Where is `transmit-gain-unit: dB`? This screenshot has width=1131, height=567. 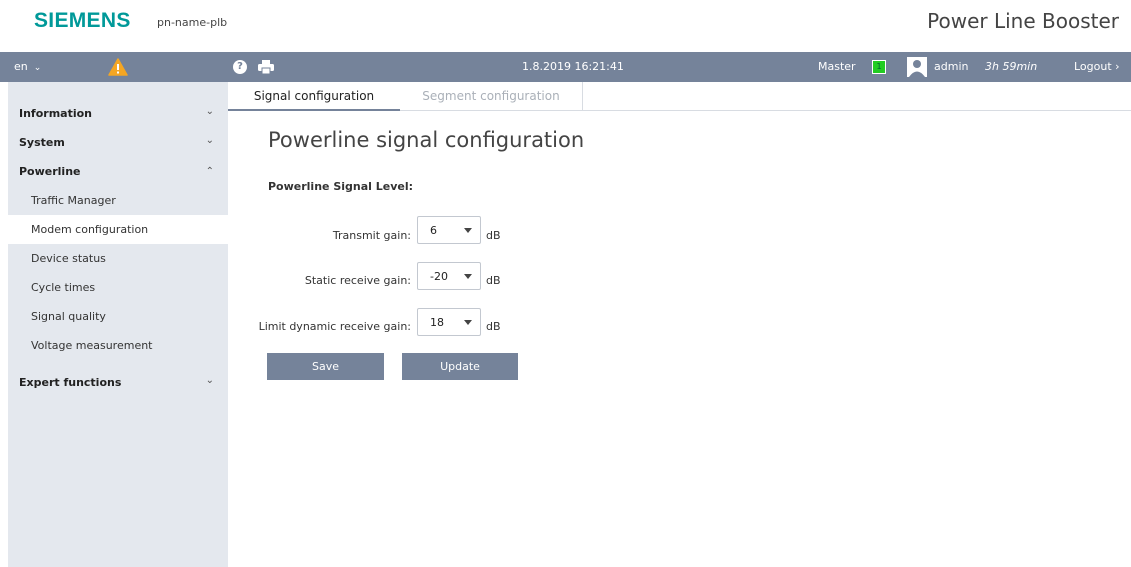
transmit-gain-unit: dB is located at coordinates (493, 235).